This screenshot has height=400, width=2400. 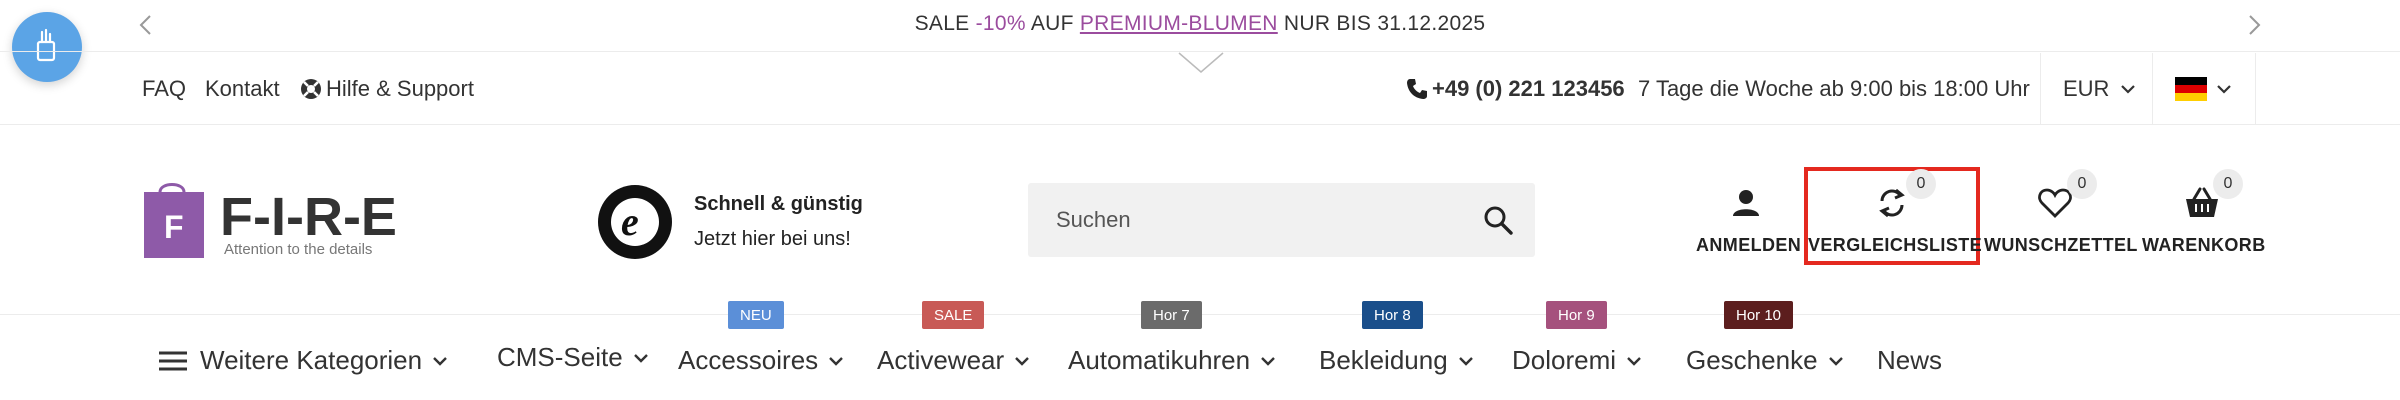 I want to click on hamburger-menu-icon, so click(x=173, y=360).